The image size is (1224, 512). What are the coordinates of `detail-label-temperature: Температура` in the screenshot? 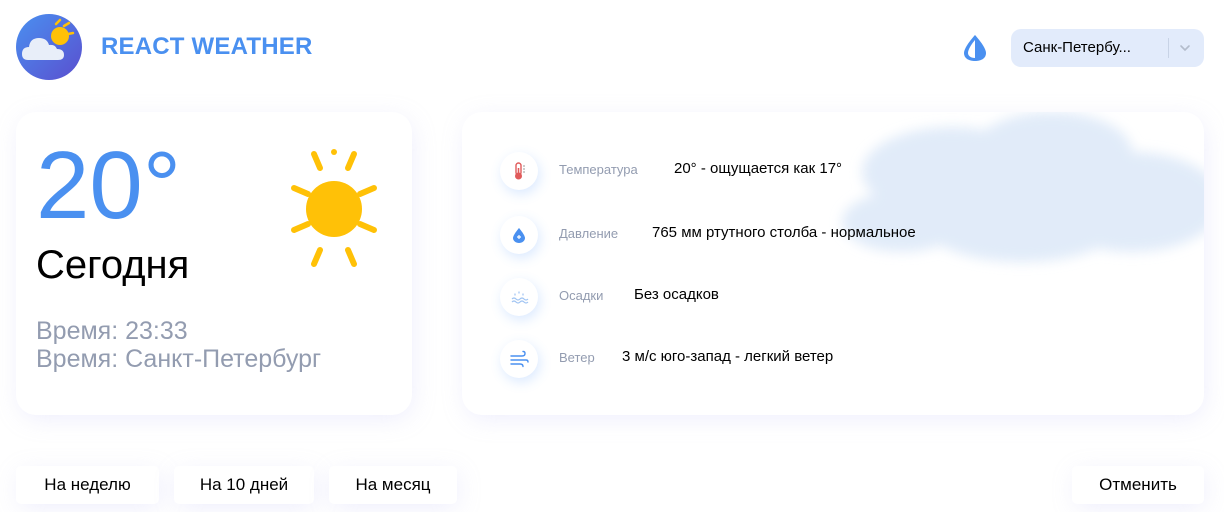 It's located at (598, 169).